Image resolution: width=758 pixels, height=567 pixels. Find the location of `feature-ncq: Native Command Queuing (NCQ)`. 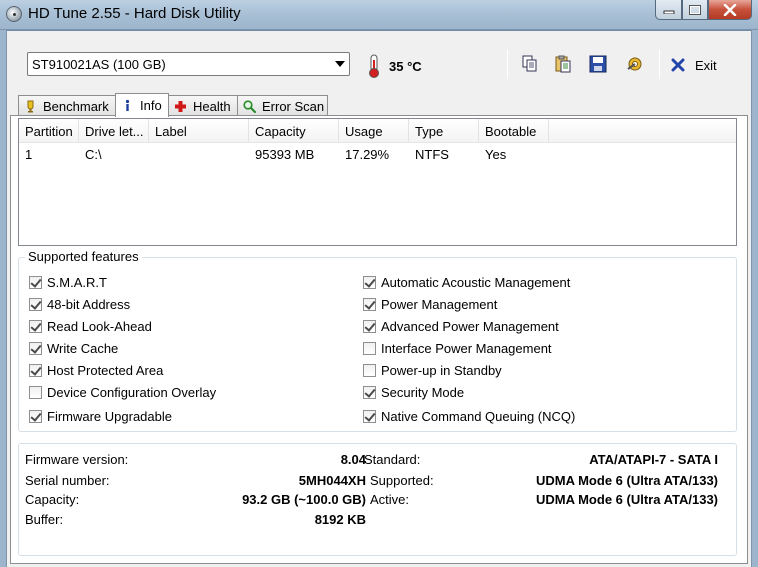

feature-ncq: Native Command Queuing (NCQ) is located at coordinates (469, 416).